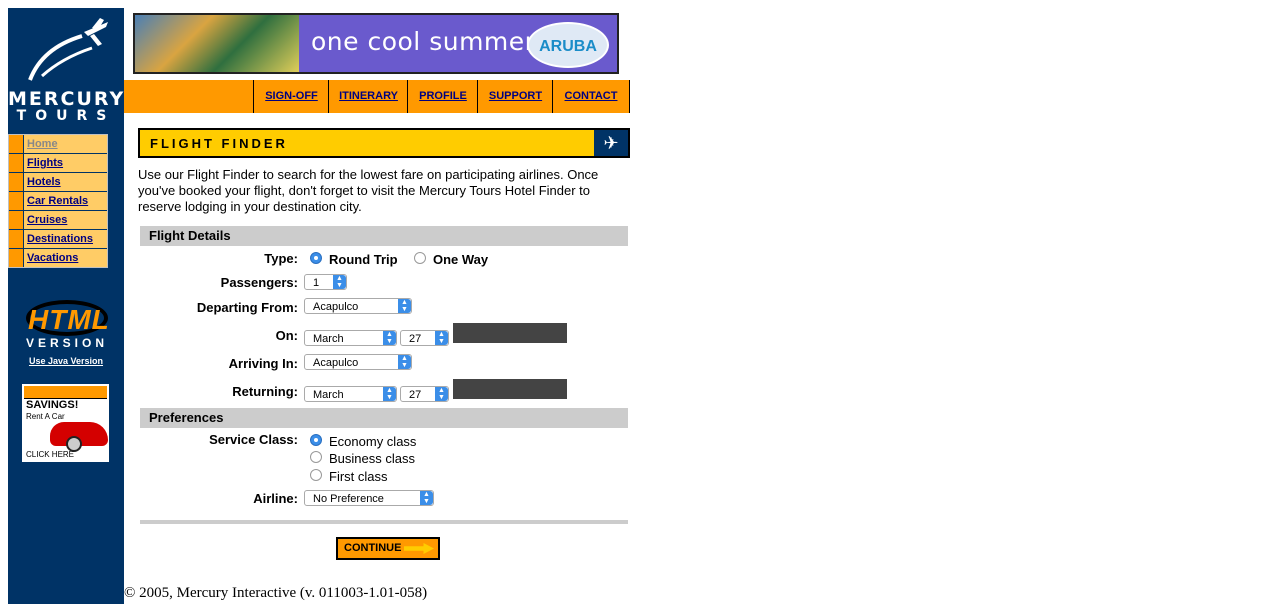  Describe the element at coordinates (372, 458) in the screenshot. I see `business-label: Business class` at that location.